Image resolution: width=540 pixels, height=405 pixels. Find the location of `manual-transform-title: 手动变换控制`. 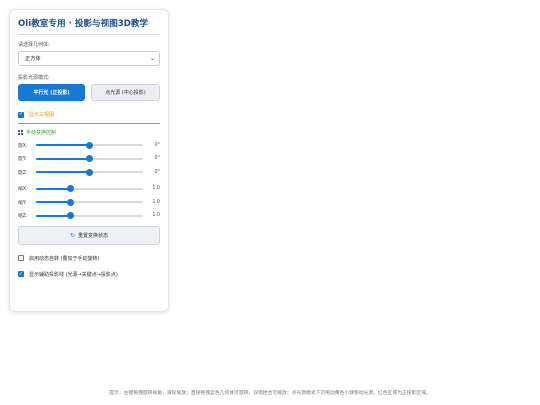

manual-transform-title: 手动变换控制 is located at coordinates (41, 133).